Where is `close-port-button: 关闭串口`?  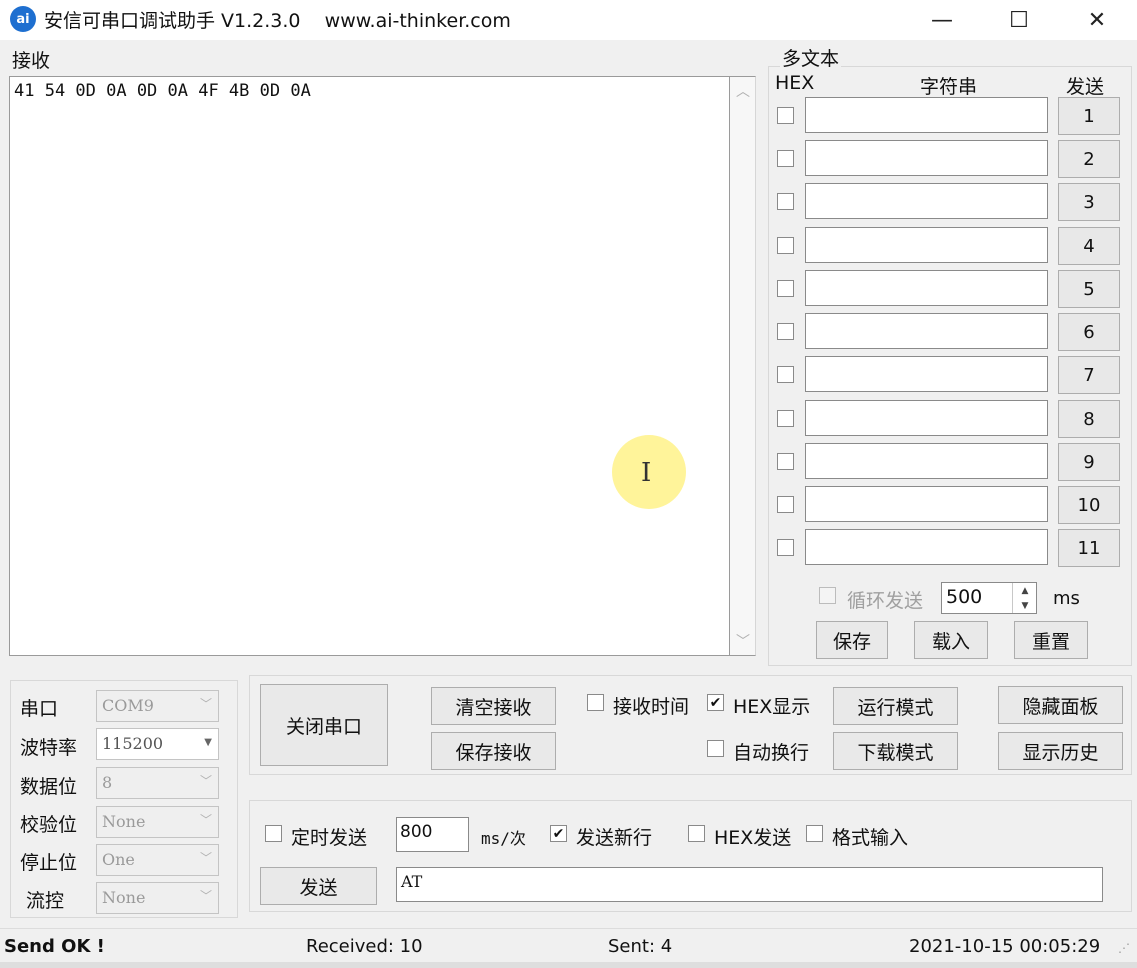
close-port-button: 关闭串口 is located at coordinates (324, 725).